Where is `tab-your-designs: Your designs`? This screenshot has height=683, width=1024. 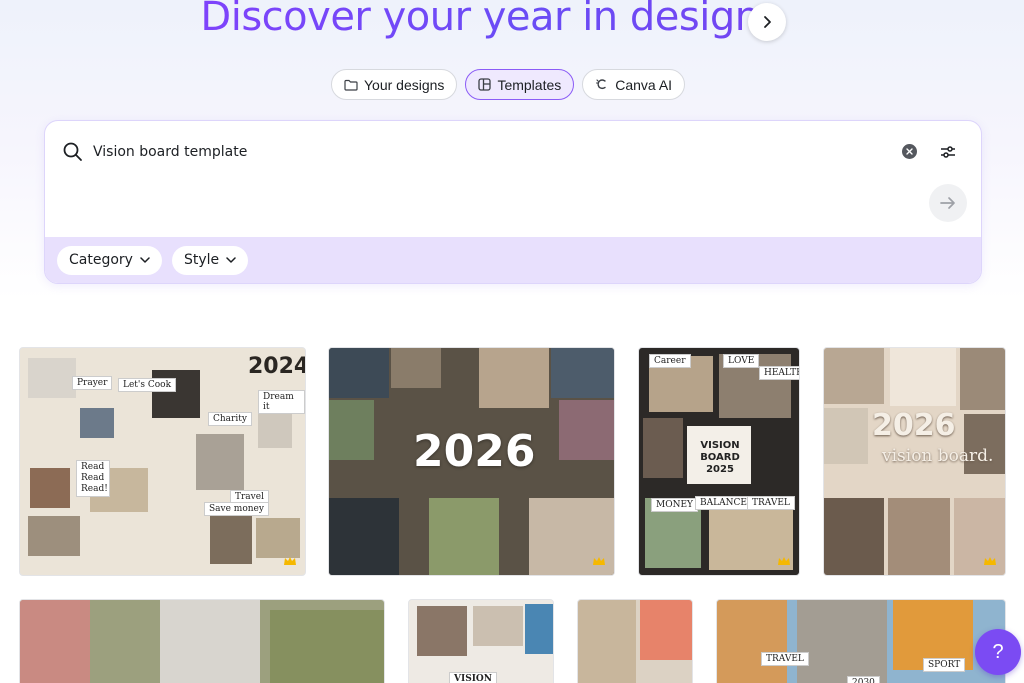 tab-your-designs: Your designs is located at coordinates (394, 84).